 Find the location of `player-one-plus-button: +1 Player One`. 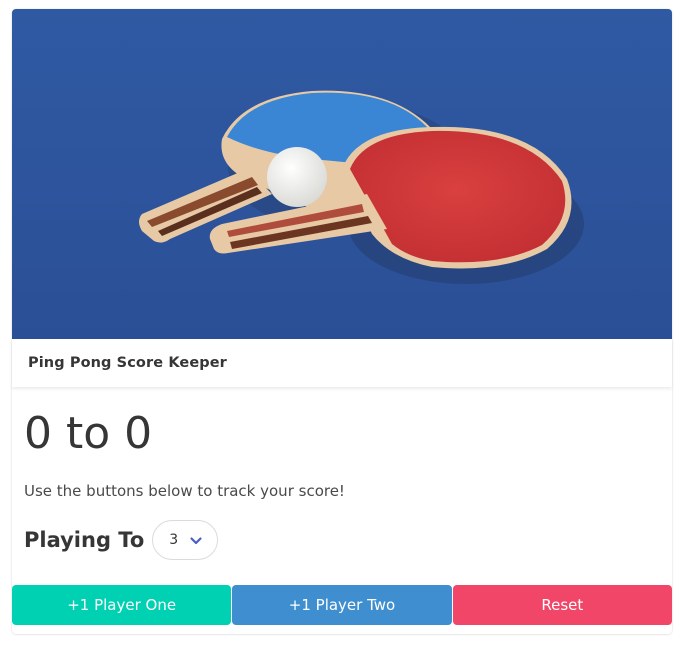

player-one-plus-button: +1 Player One is located at coordinates (122, 605).